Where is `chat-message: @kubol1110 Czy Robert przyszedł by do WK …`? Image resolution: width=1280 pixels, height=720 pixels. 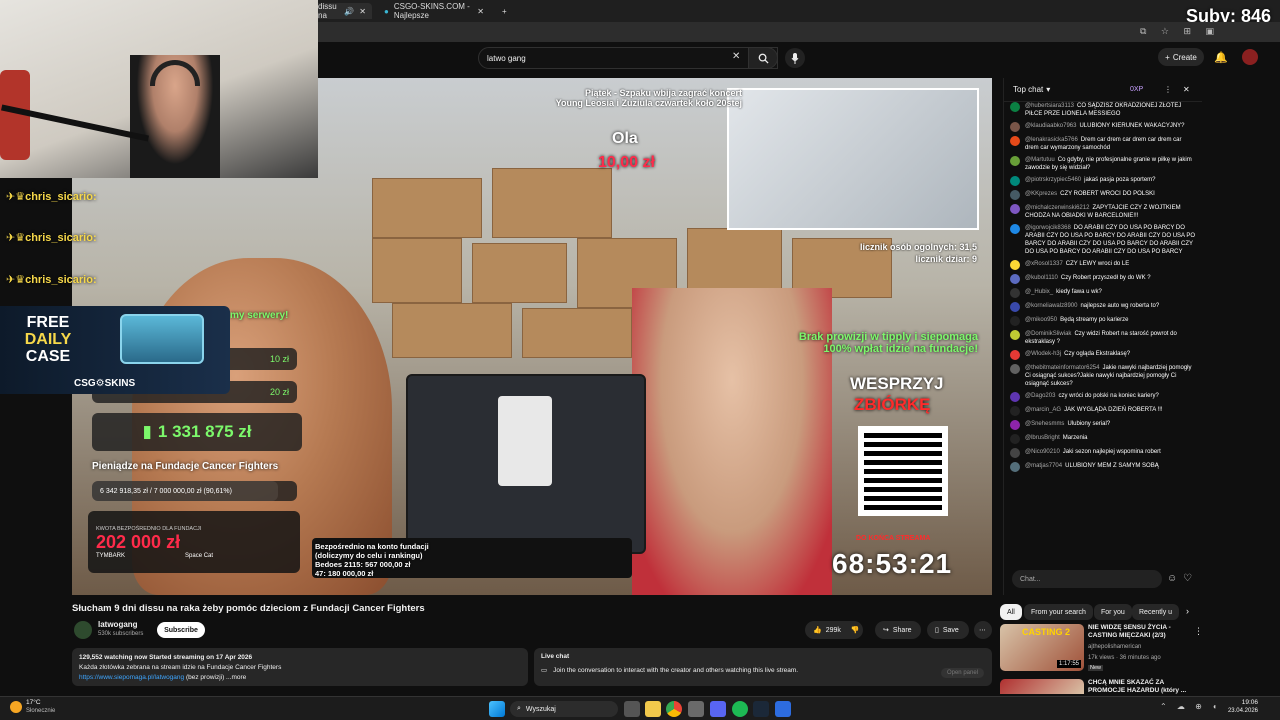 chat-message: @kubol1110 Czy Robert przyszedł by do WK … is located at coordinates (1103, 279).